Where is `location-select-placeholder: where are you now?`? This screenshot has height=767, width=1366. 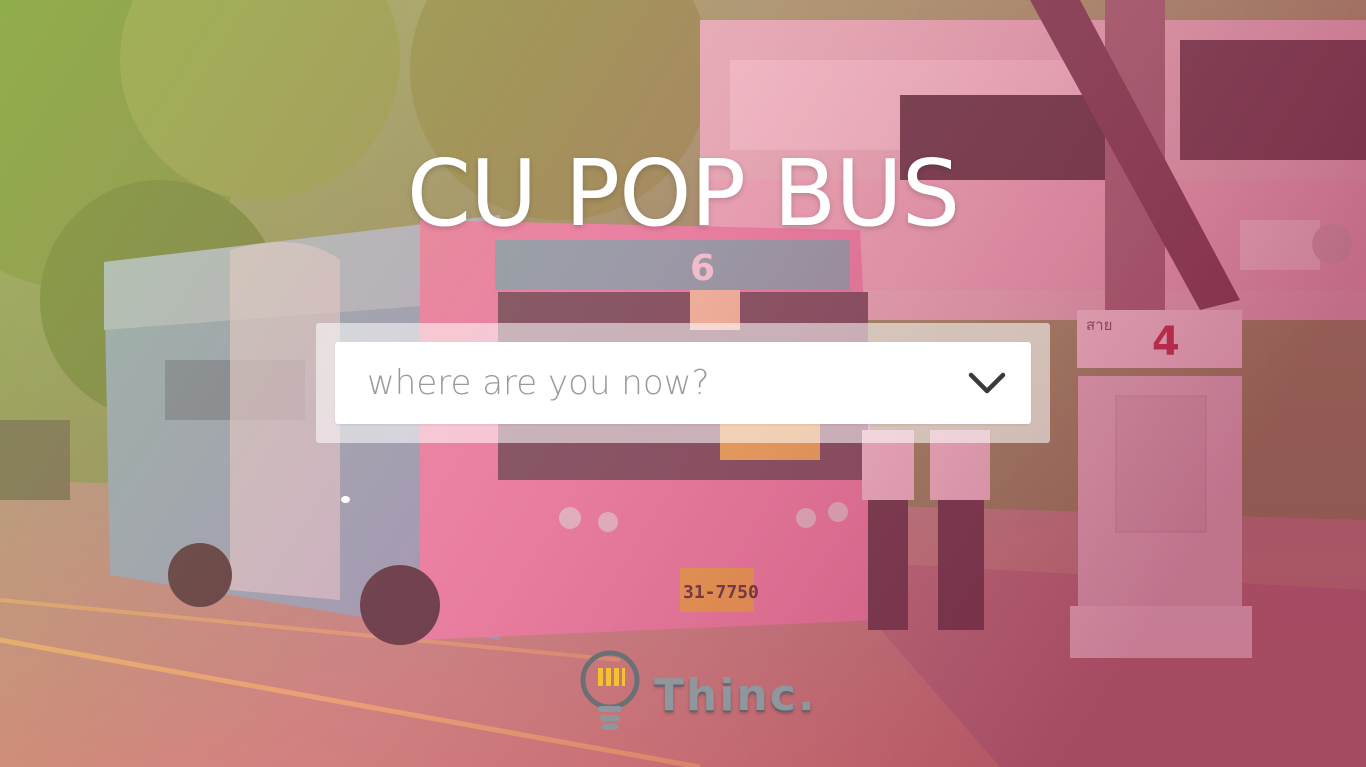 location-select-placeholder: where are you now? is located at coordinates (538, 383).